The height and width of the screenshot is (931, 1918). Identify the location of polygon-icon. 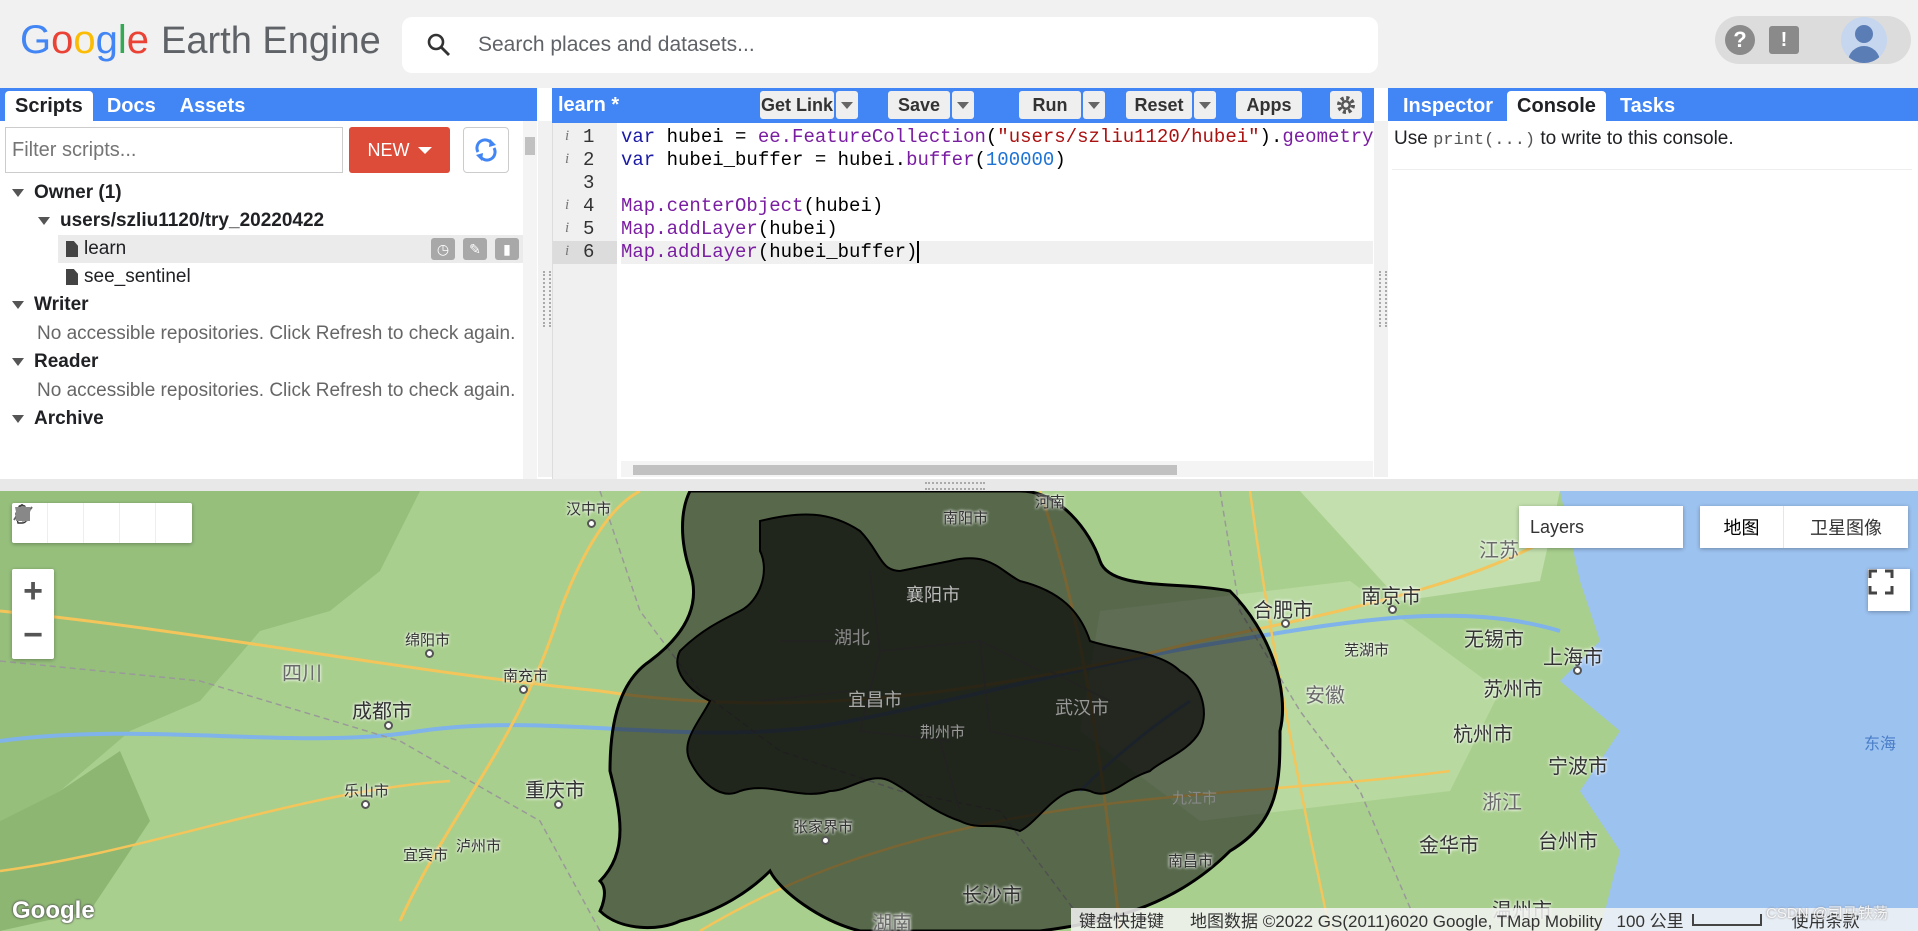
(85, 523).